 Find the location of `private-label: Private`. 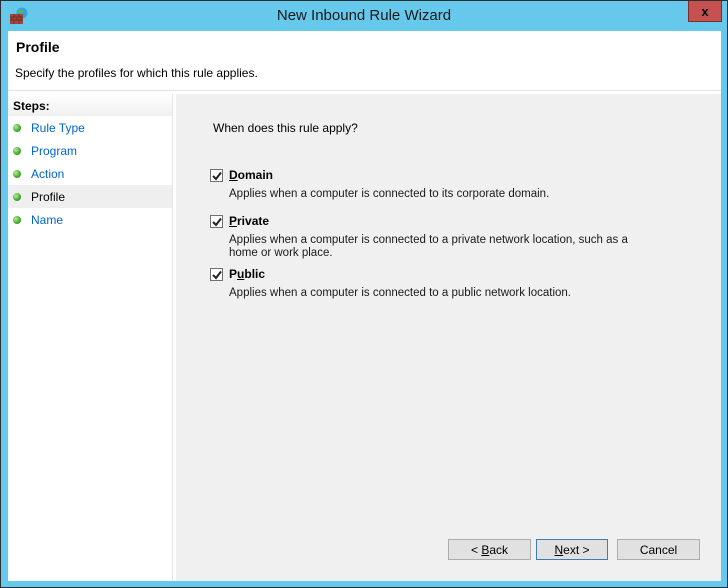

private-label: Private is located at coordinates (249, 221).